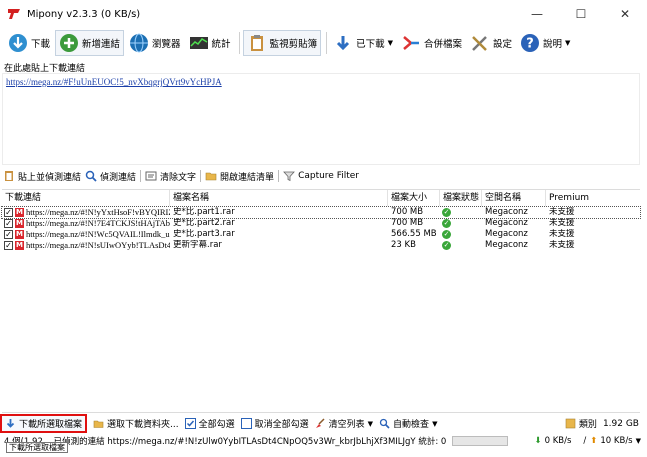 The image size is (647, 457). I want to click on monitor-clipboard-button: 監視剪貼簿, so click(282, 43).